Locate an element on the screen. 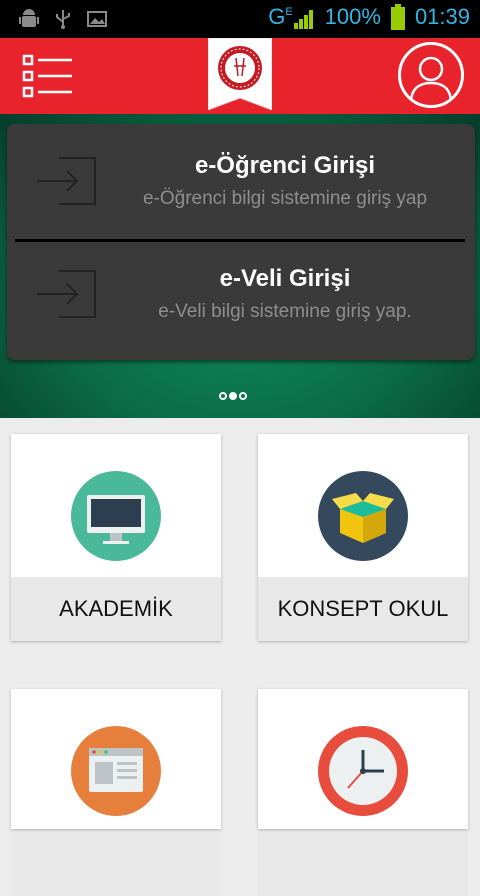  battery-percent: 100% is located at coordinates (352, 16).